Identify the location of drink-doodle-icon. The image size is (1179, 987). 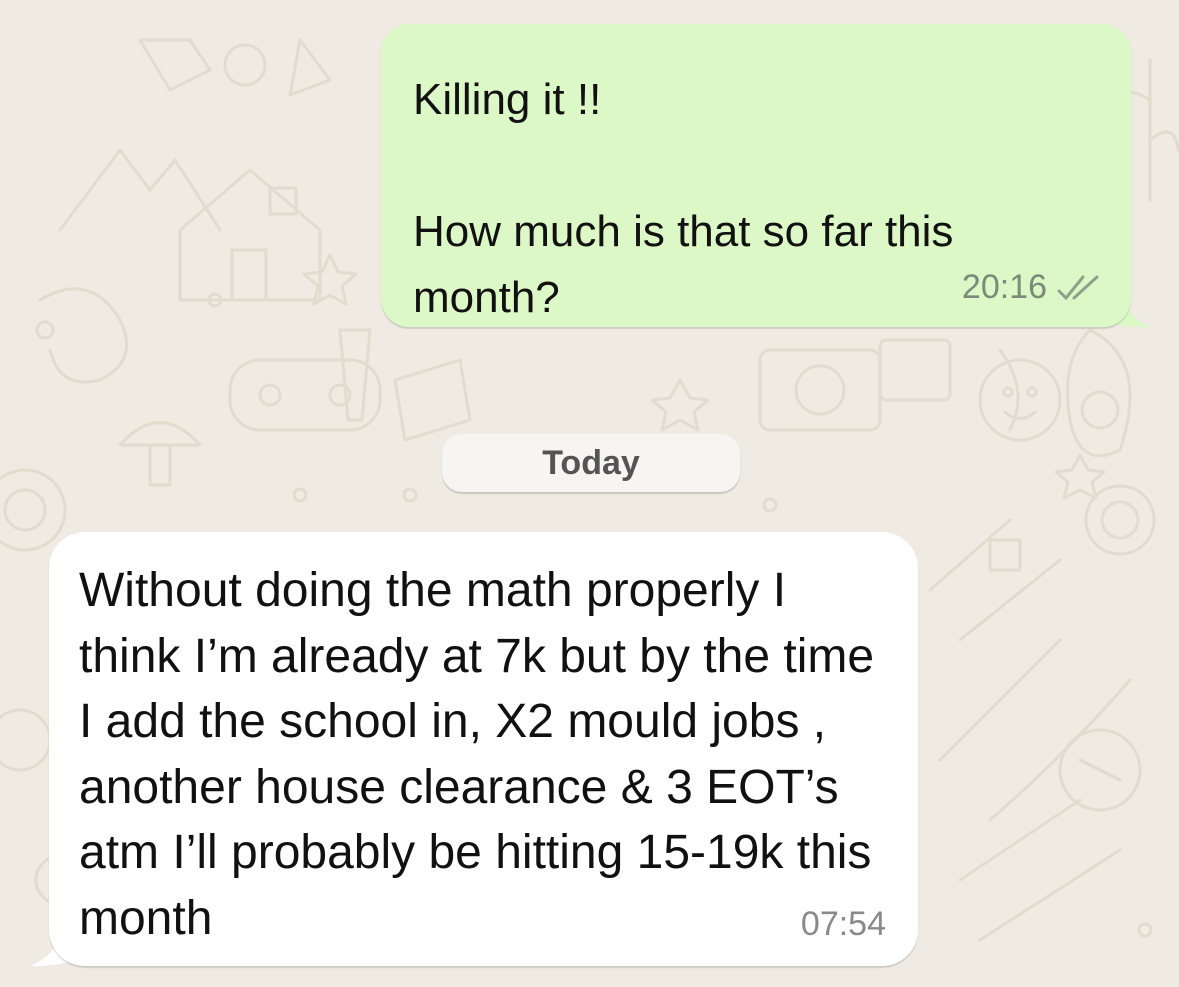
(405, 385).